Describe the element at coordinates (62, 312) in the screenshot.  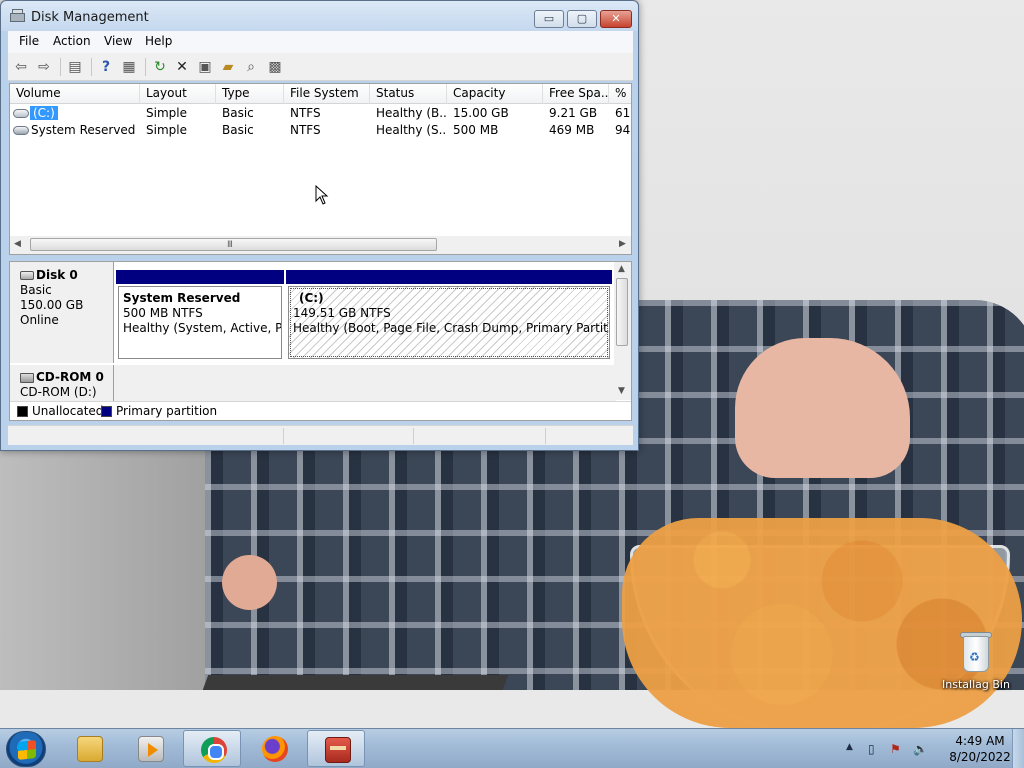
I see `disk-0-label: Disk 0 Basic 150.00 GB Online` at that location.